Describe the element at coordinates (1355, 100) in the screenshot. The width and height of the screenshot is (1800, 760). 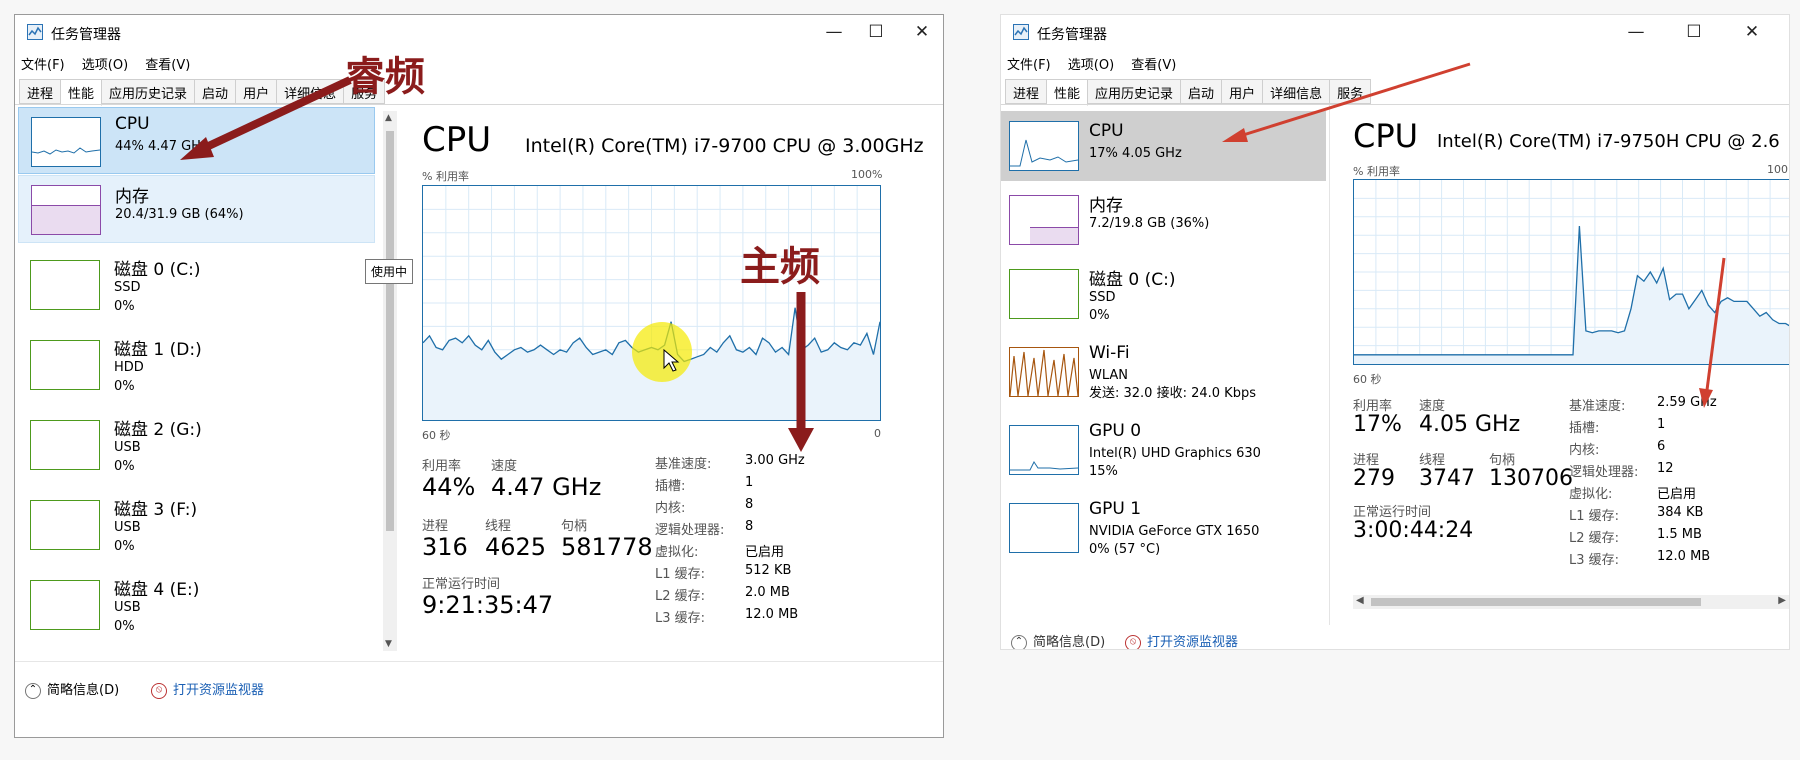
I see `cpu-speed-arrow-line` at that location.